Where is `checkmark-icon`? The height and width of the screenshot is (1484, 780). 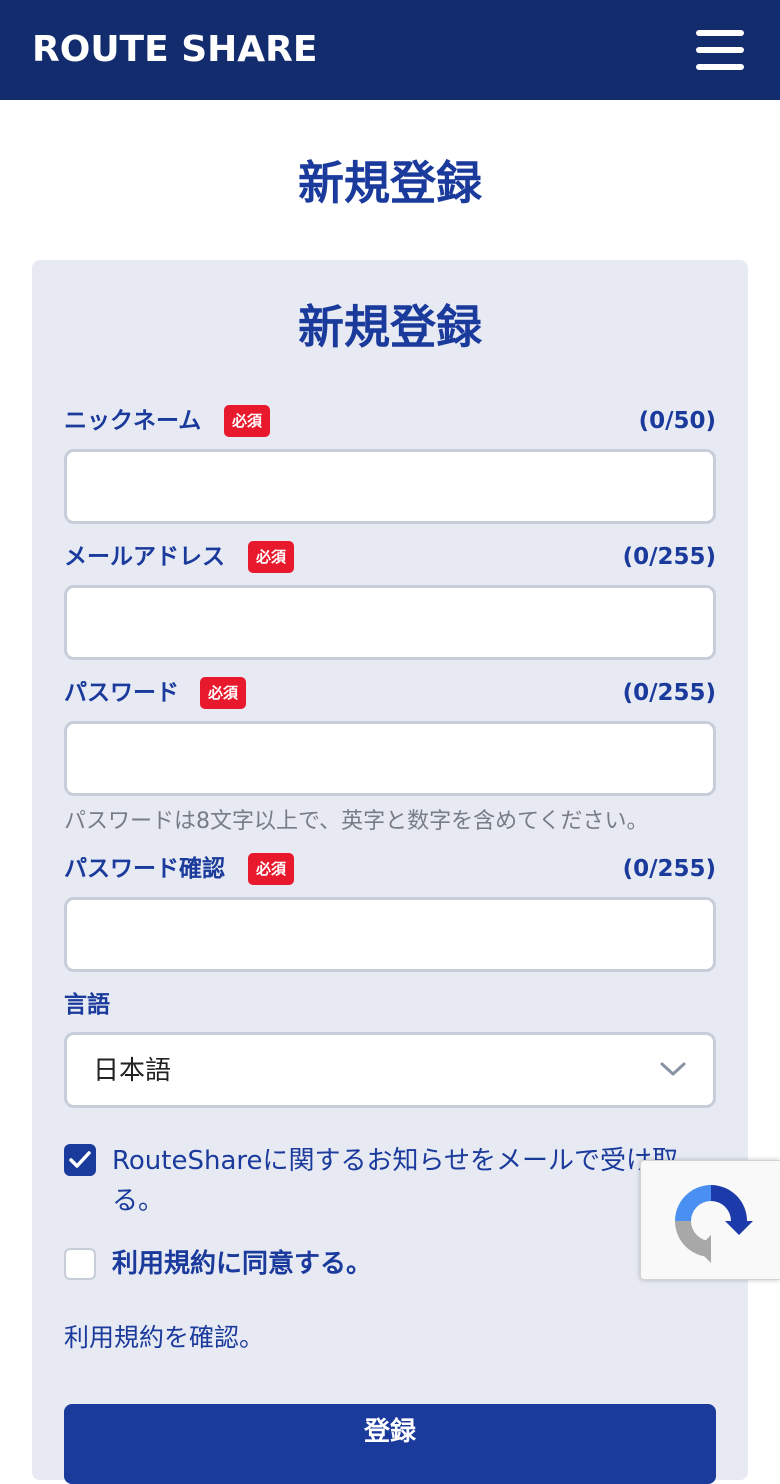 checkmark-icon is located at coordinates (80, 1159).